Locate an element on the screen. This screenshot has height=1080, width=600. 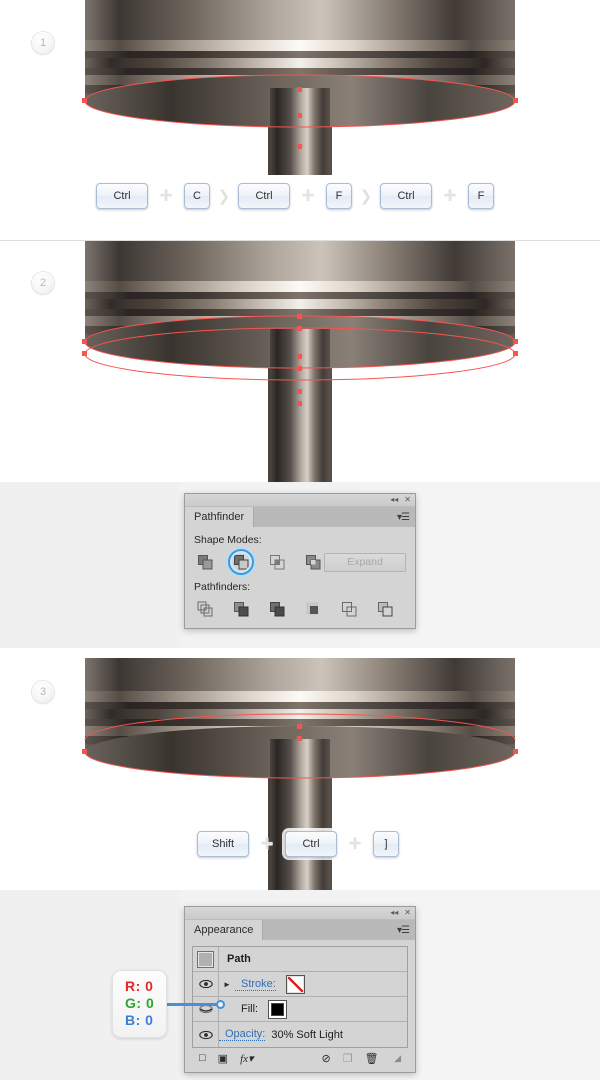
stroke-swatch-none-icon is located at coordinates (295, 984).